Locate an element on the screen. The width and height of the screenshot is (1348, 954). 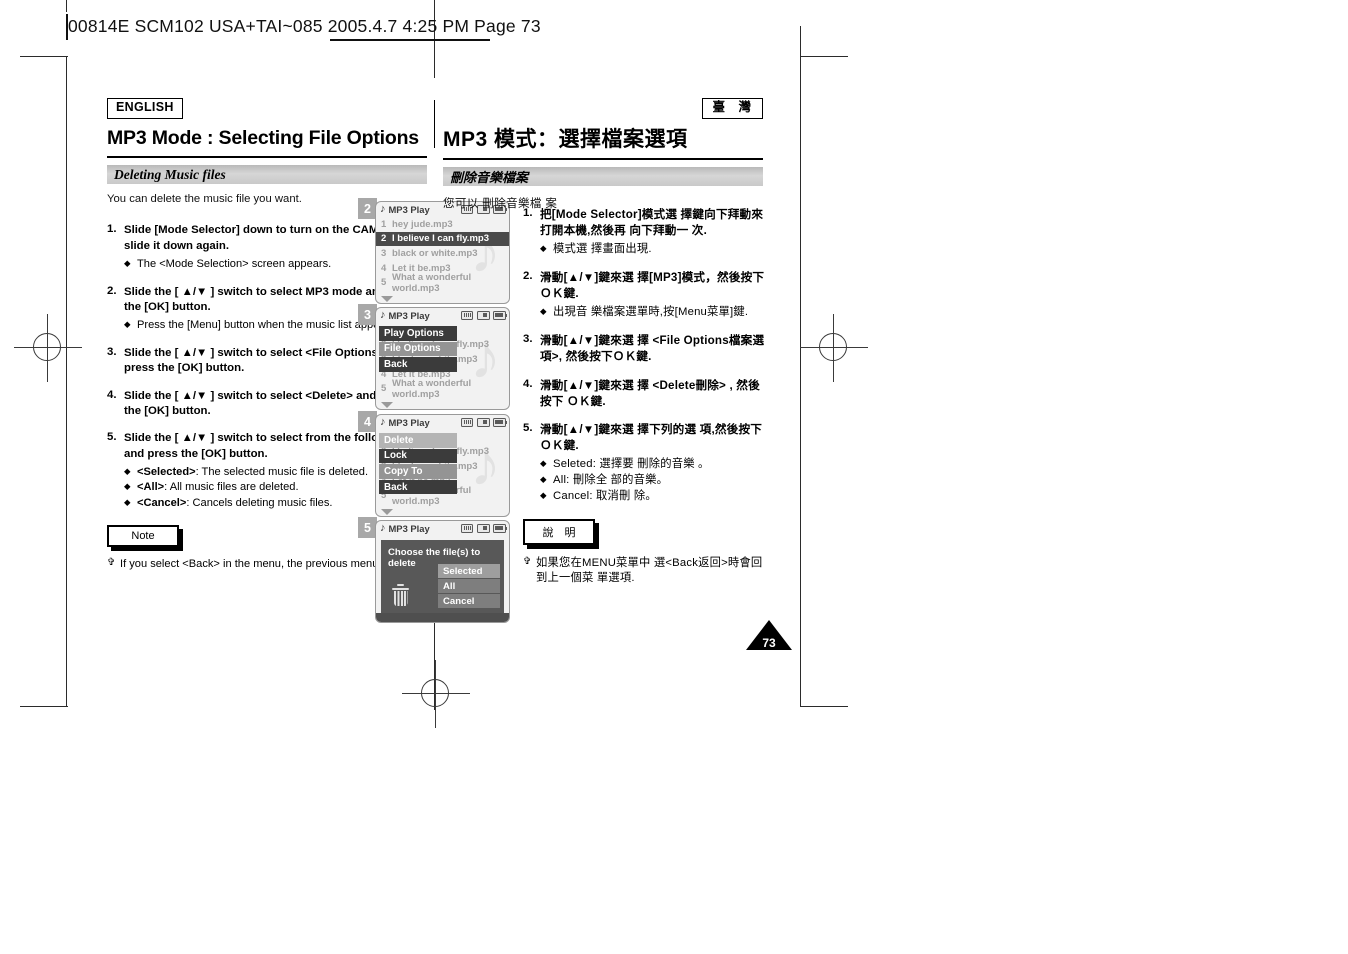
note-label-english: Note is located at coordinates (143, 536).